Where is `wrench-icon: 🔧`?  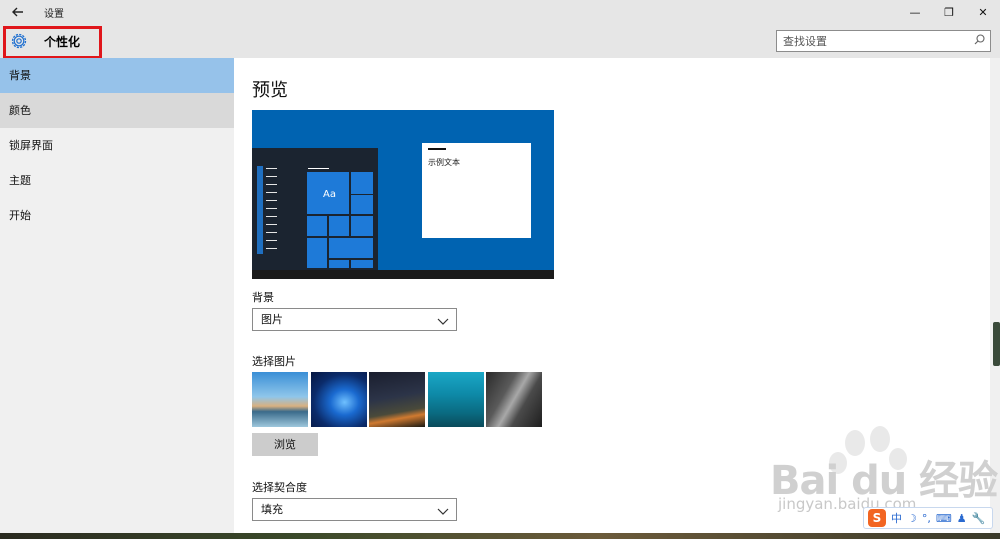
wrench-icon: 🔧 is located at coordinates (979, 518).